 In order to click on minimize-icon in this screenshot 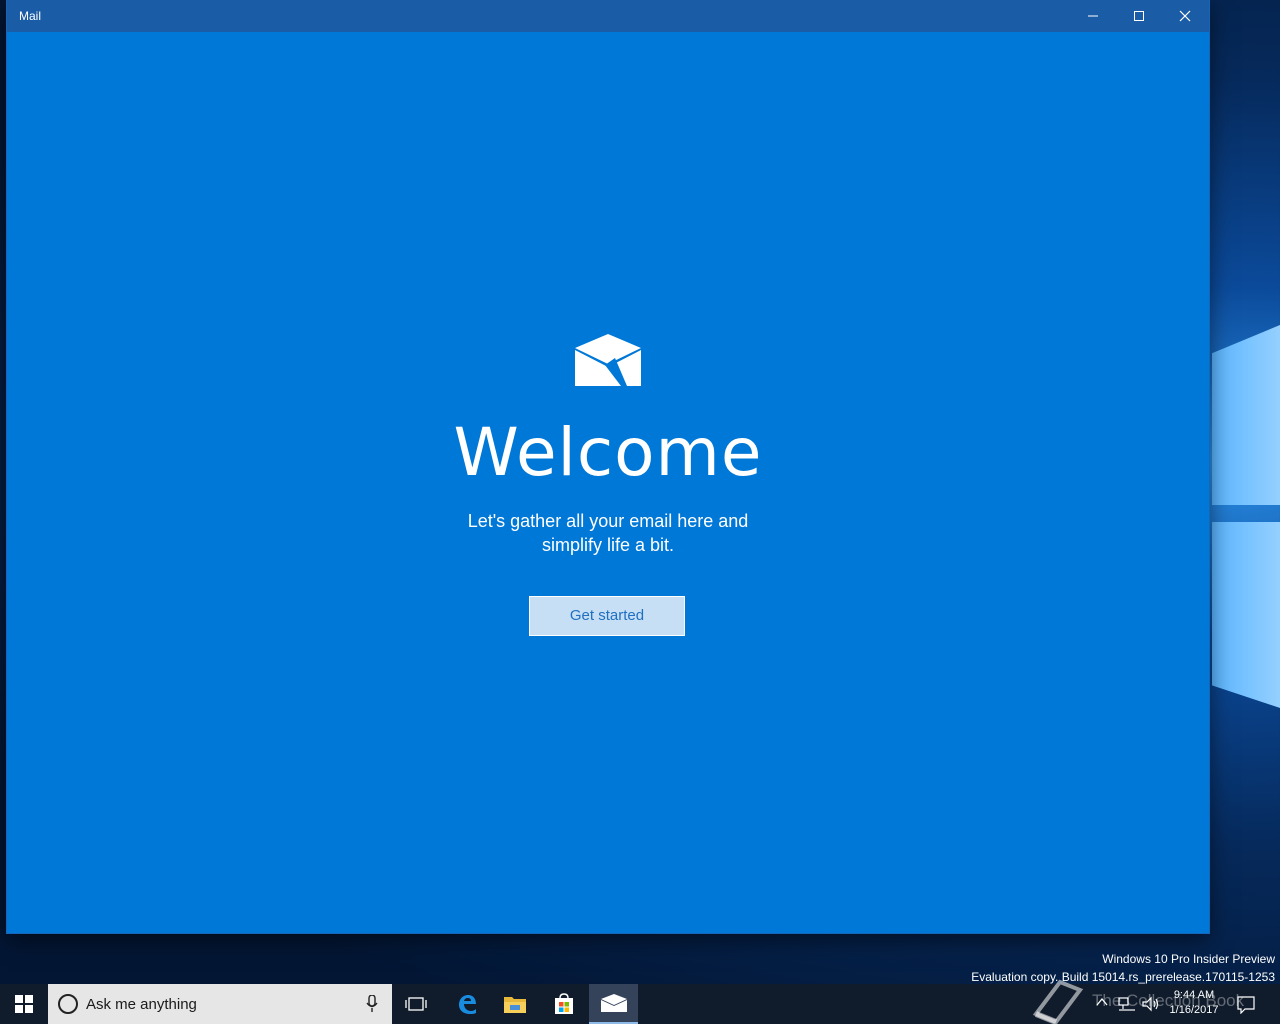, I will do `click(1093, 16)`.